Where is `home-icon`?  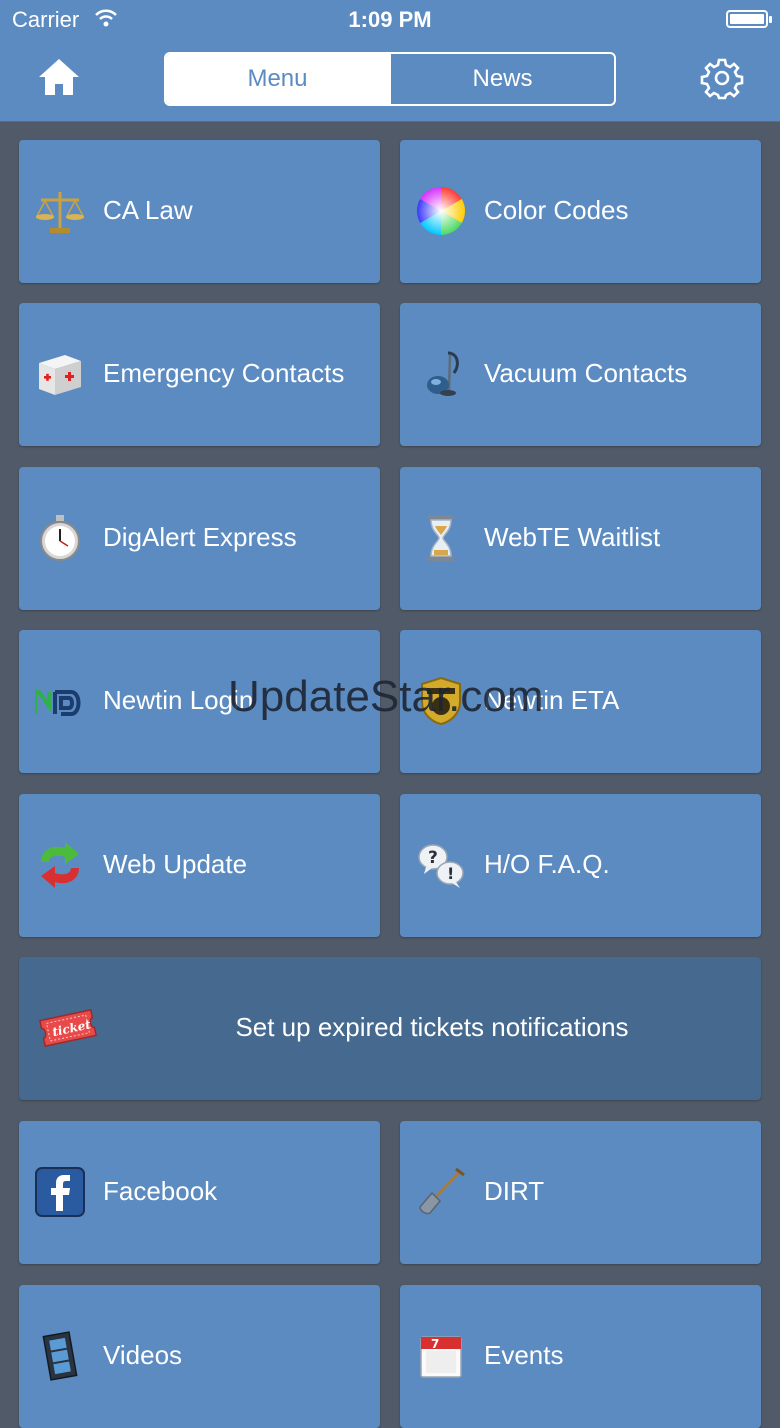
home-icon is located at coordinates (59, 77).